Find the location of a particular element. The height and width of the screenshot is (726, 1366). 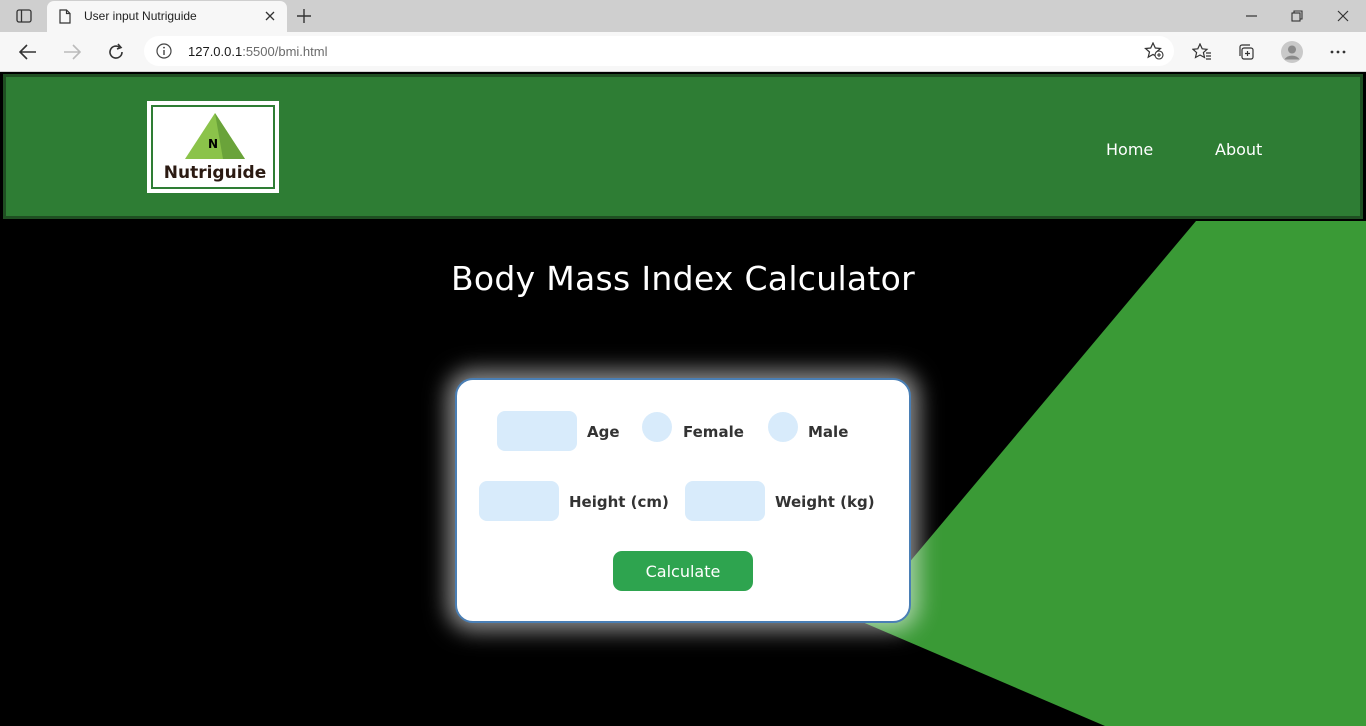

favorites-icon is located at coordinates (1202, 52).